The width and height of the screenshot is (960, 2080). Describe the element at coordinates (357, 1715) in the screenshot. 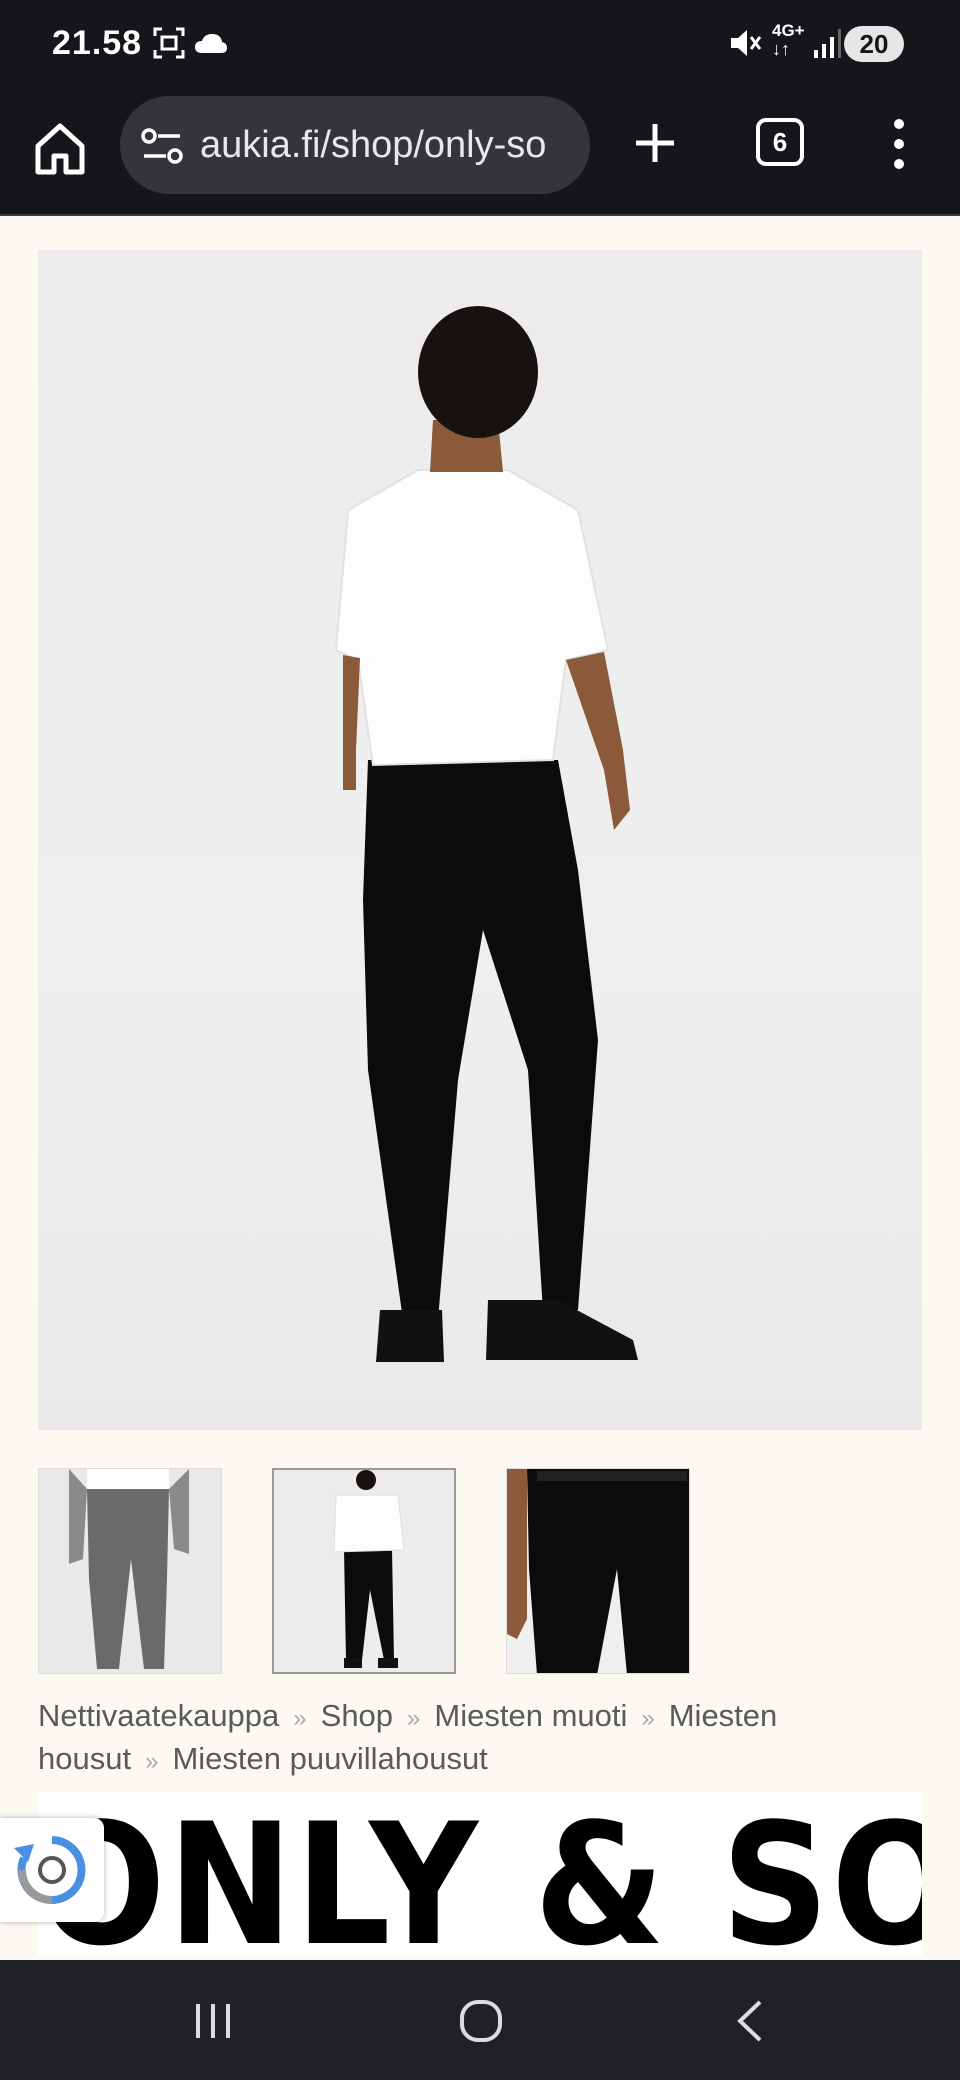

I see `breadcrumb-link-shop: Shop` at that location.